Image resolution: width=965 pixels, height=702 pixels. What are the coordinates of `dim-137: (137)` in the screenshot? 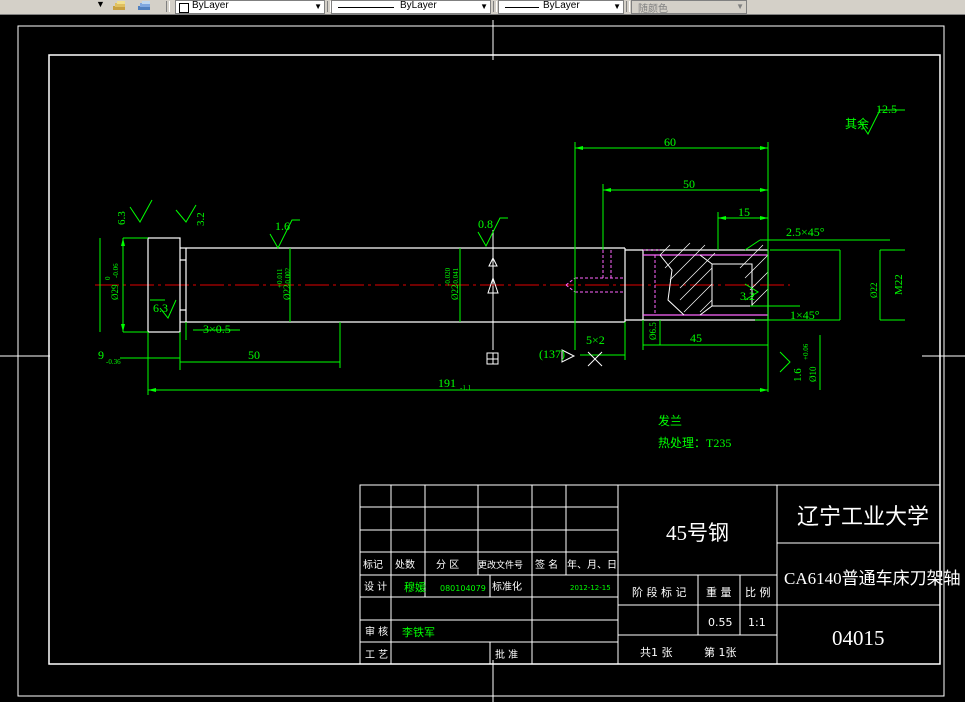 It's located at (552, 354).